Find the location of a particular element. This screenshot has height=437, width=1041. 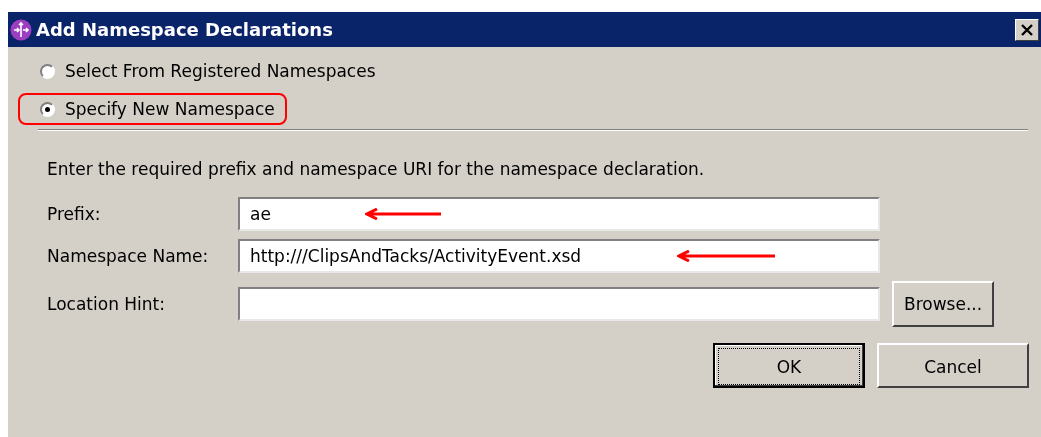

input-field: http:///ClipsAndTacks/ActivityEvent.xsd is located at coordinates (559, 256).